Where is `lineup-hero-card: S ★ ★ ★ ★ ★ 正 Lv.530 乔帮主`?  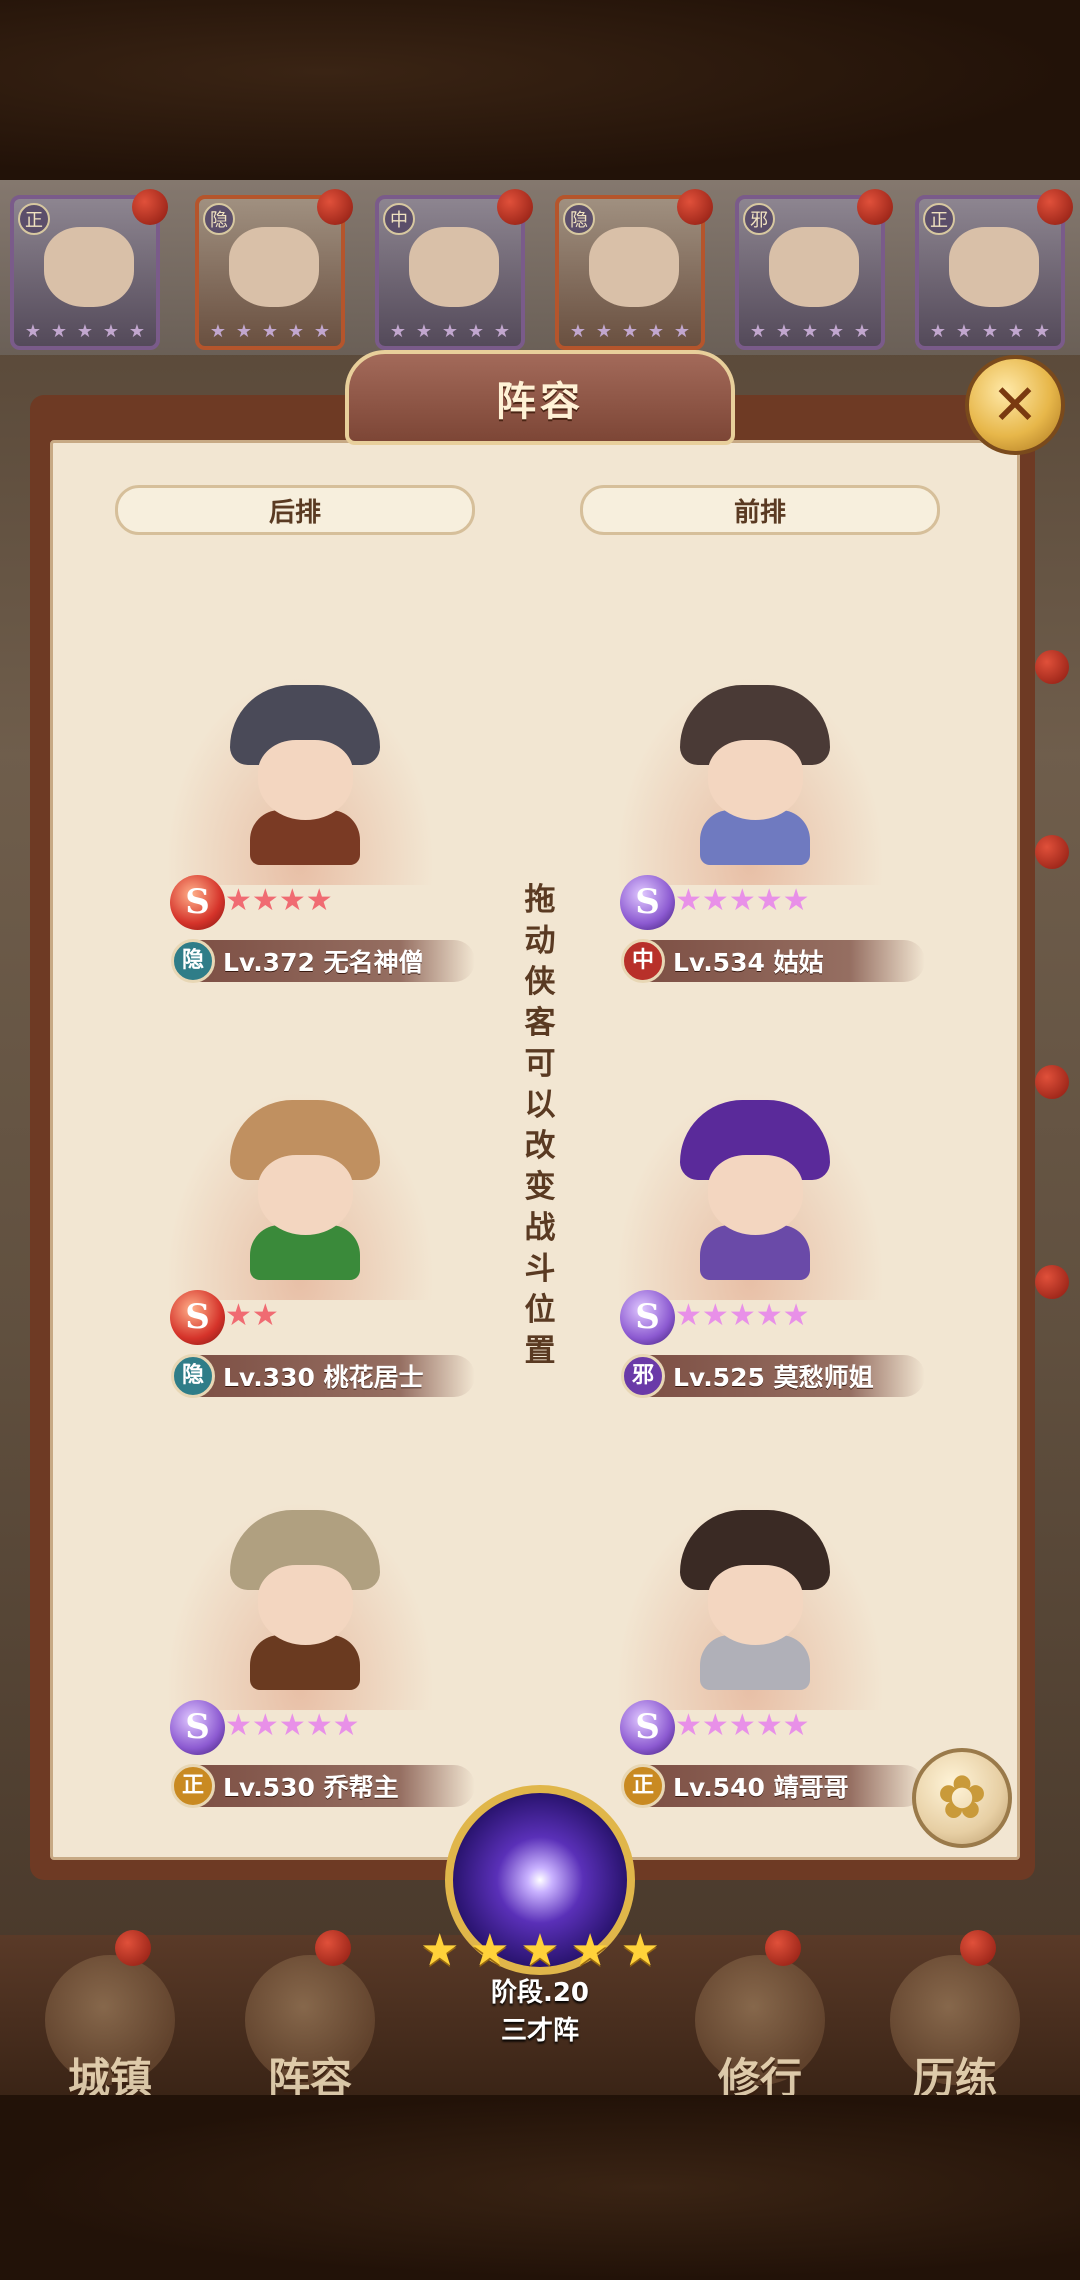 lineup-hero-card: S ★ ★ ★ ★ ★ 正 Lv.530 乔帮主 is located at coordinates (300, 1644).